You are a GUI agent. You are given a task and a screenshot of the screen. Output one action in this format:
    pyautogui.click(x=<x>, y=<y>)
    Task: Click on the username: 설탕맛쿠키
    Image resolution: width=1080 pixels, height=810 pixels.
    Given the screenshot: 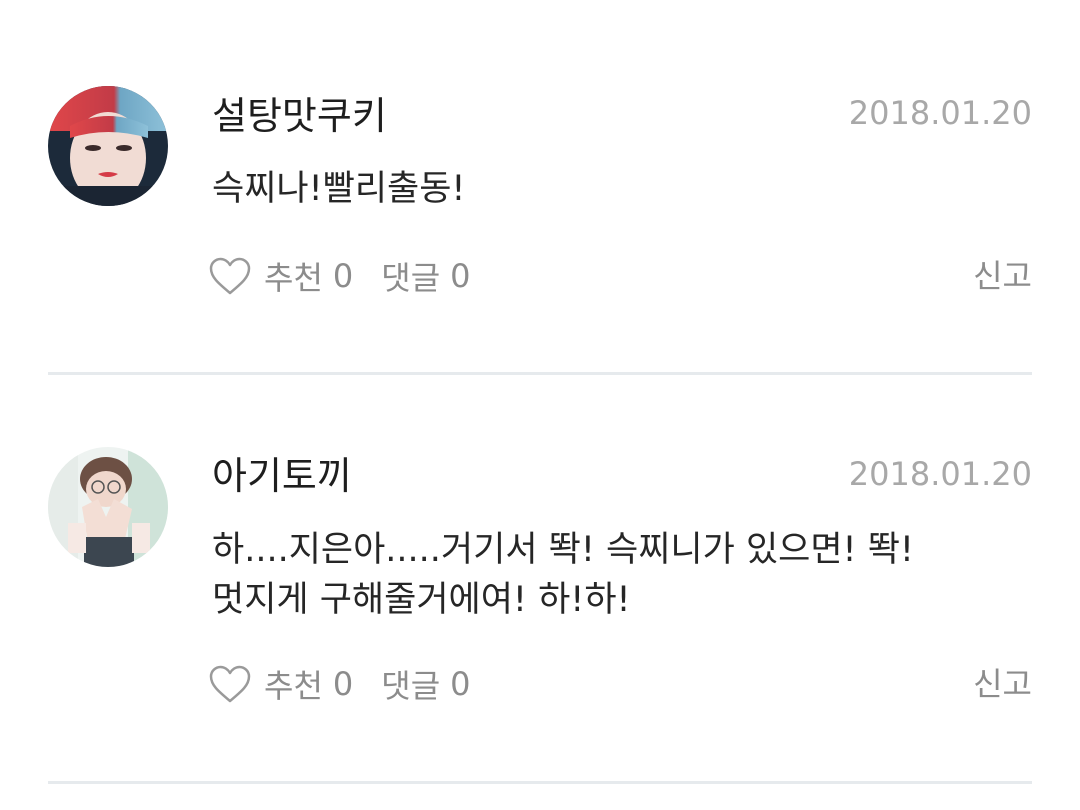 What is the action you would take?
    pyautogui.click(x=299, y=116)
    